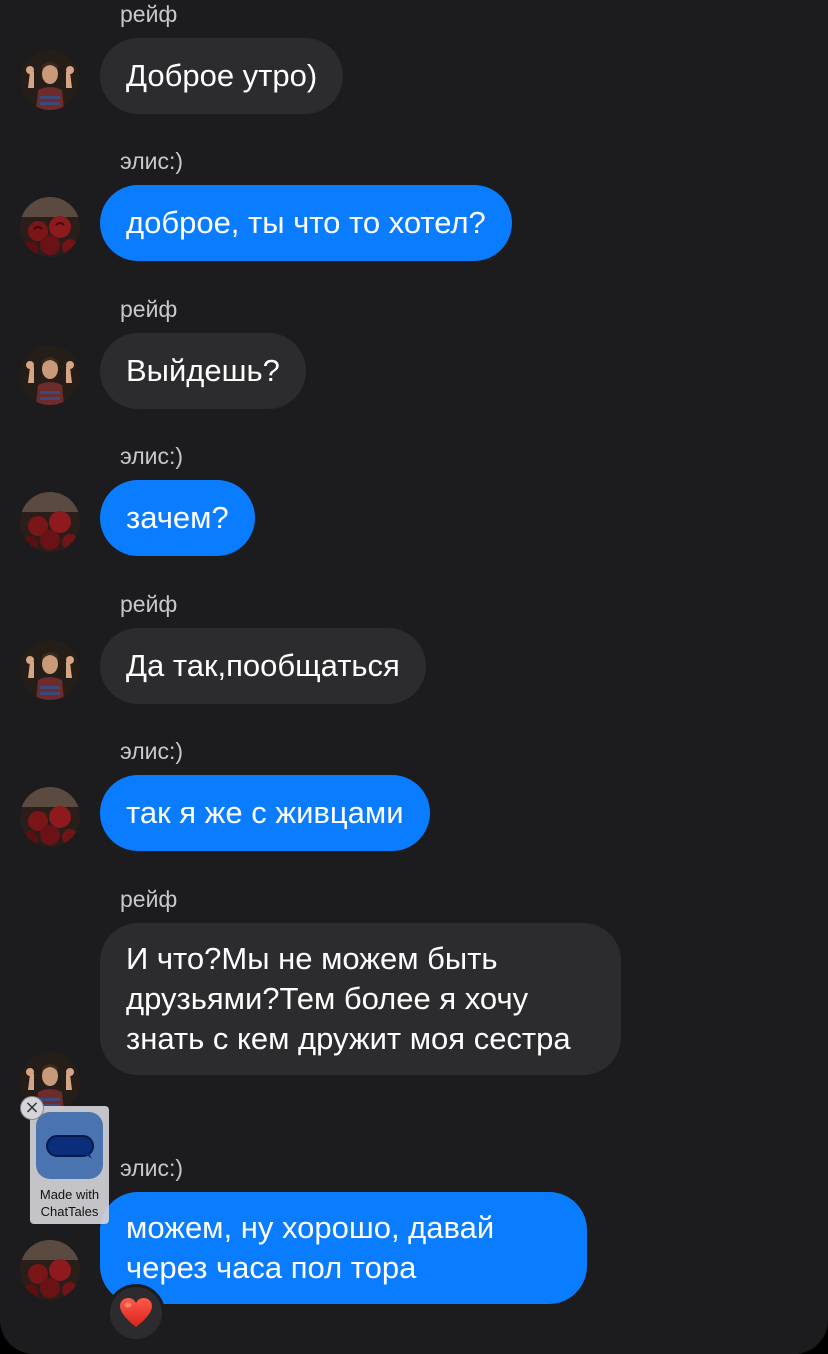 The height and width of the screenshot is (1354, 828). What do you see at coordinates (69, 1194) in the screenshot?
I see `watermark-line-1: Made with` at bounding box center [69, 1194].